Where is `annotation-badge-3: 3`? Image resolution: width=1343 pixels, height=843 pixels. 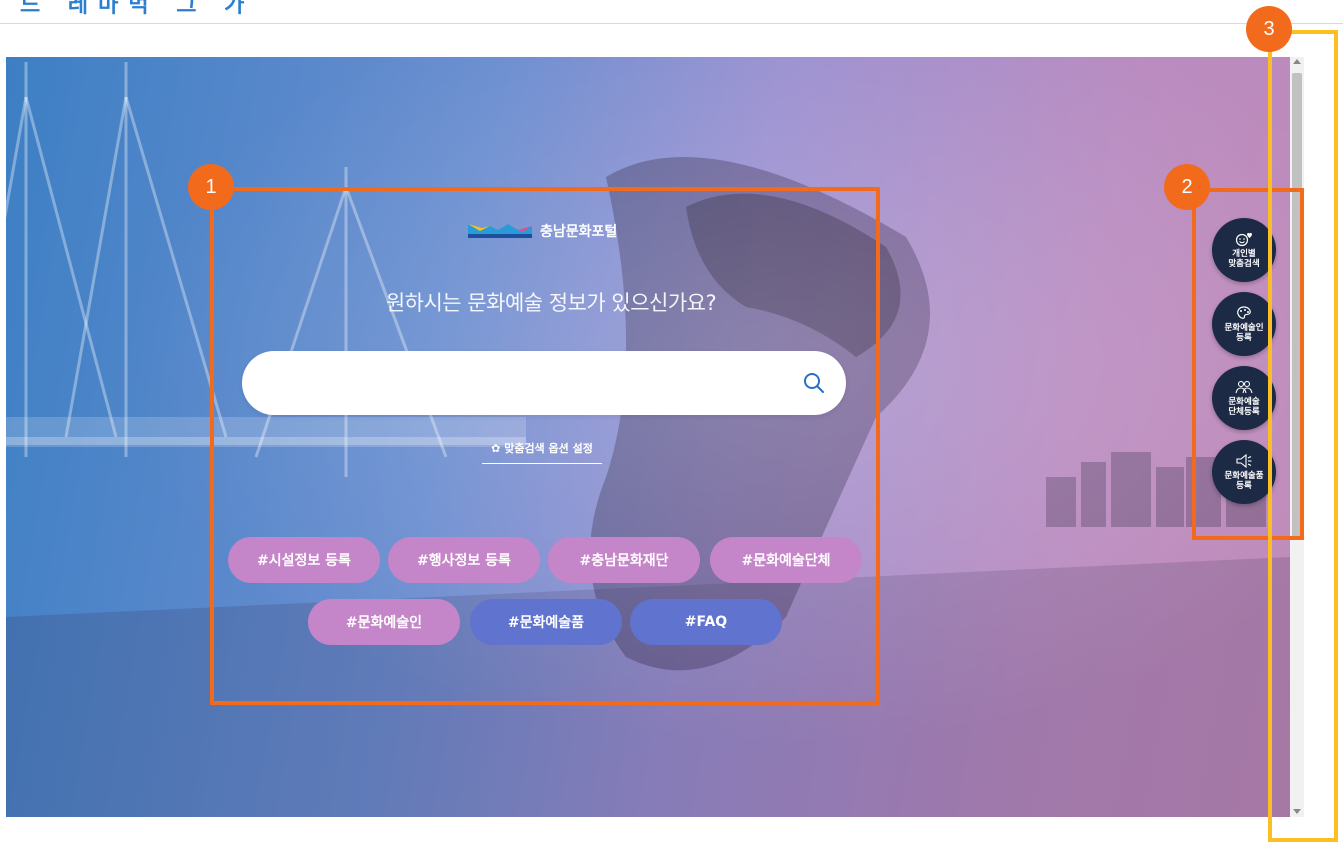 annotation-badge-3: 3 is located at coordinates (1269, 29).